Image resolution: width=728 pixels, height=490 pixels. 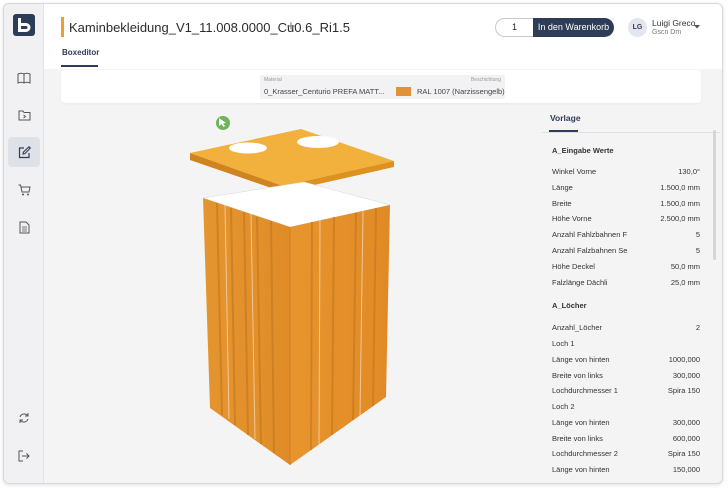 What do you see at coordinates (626, 285) in the screenshot?
I see `param-row: Falzlänge Dächli 25,0 mm` at bounding box center [626, 285].